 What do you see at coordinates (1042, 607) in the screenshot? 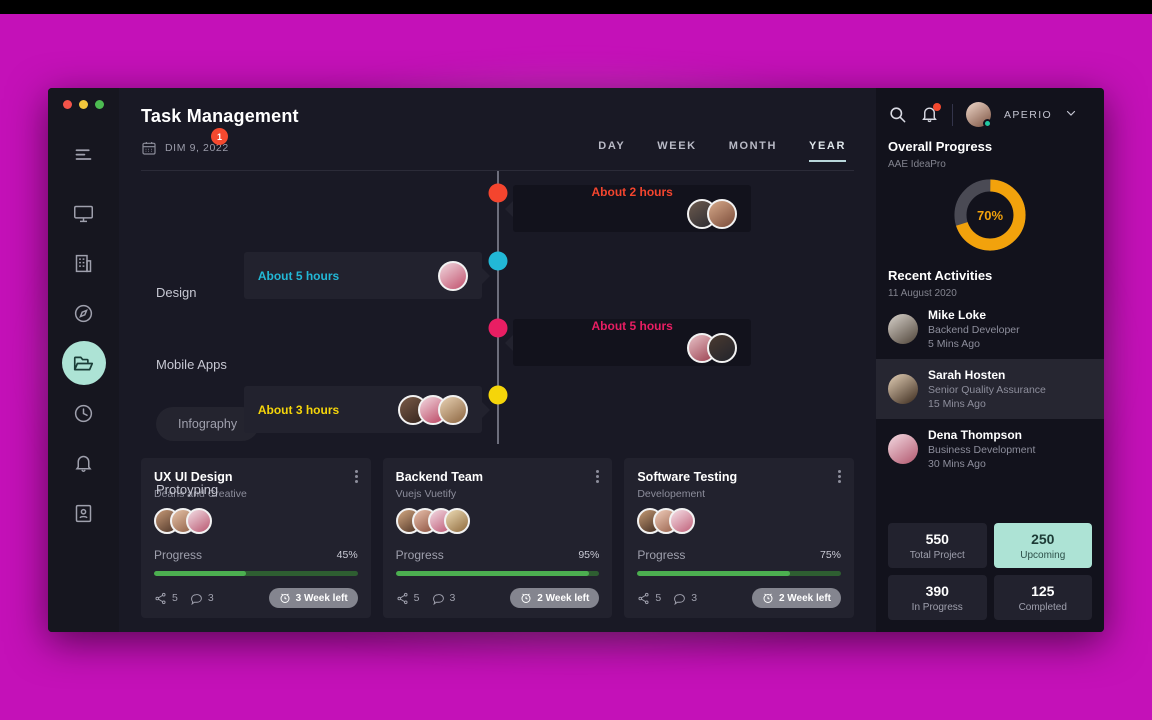
I see `stat-label: Completed` at bounding box center [1042, 607].